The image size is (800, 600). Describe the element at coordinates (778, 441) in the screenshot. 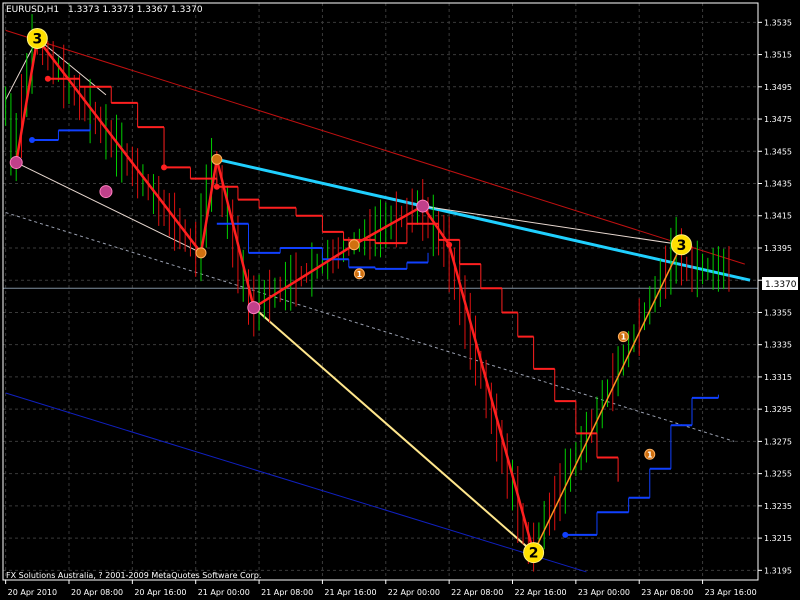

I see `y-tick-label: 1.3275` at that location.